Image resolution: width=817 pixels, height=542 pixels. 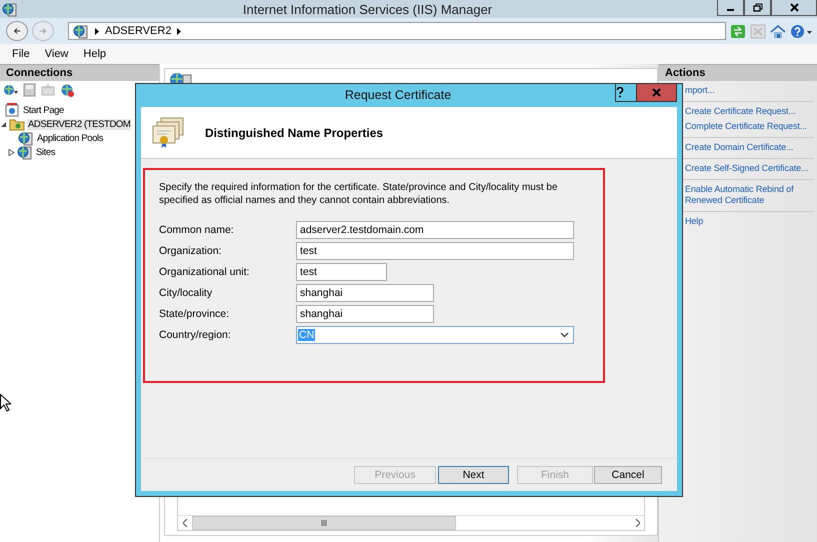 I want to click on back-arrow-icon, so click(x=17, y=31).